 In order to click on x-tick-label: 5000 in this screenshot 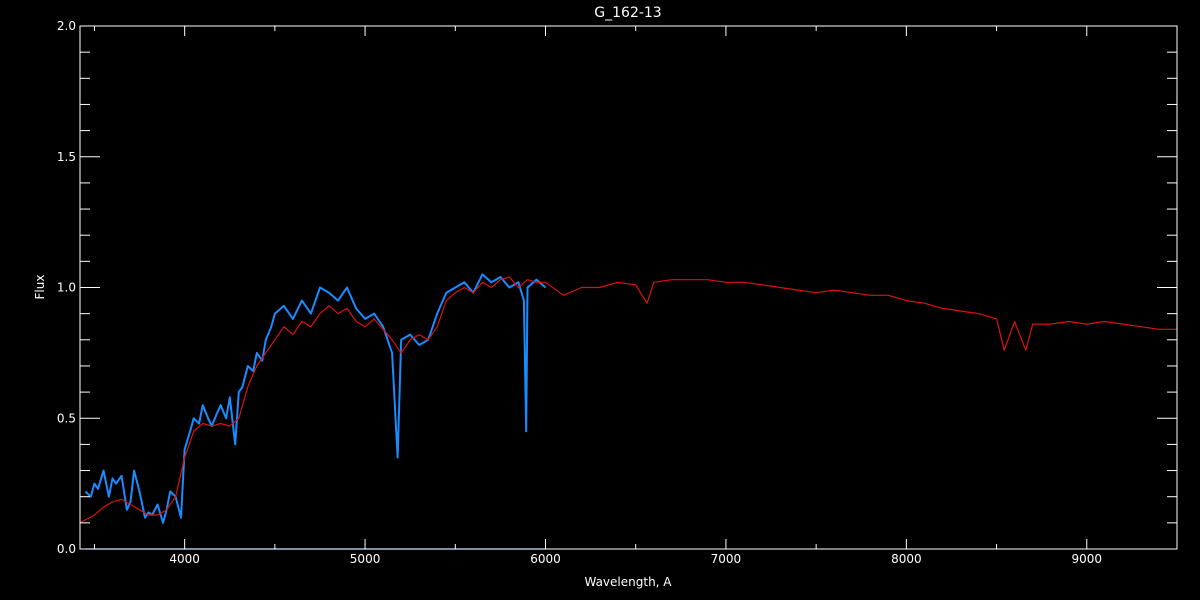, I will do `click(365, 559)`.